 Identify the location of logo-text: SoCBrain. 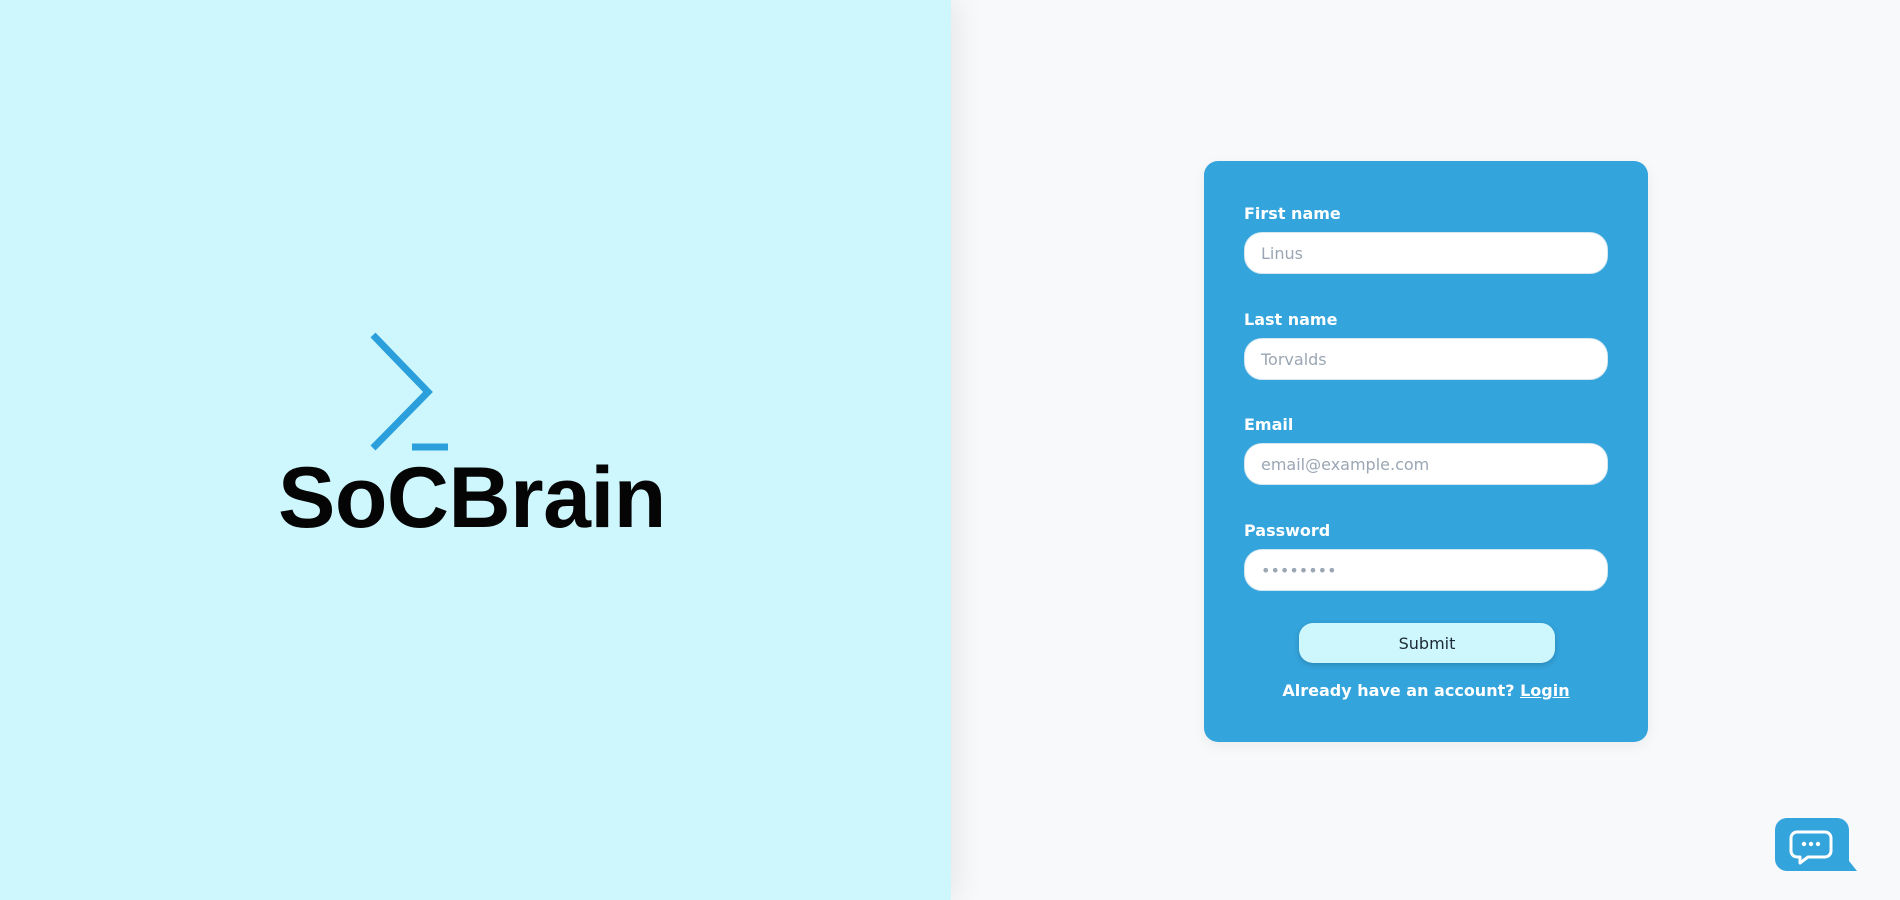
(472, 498).